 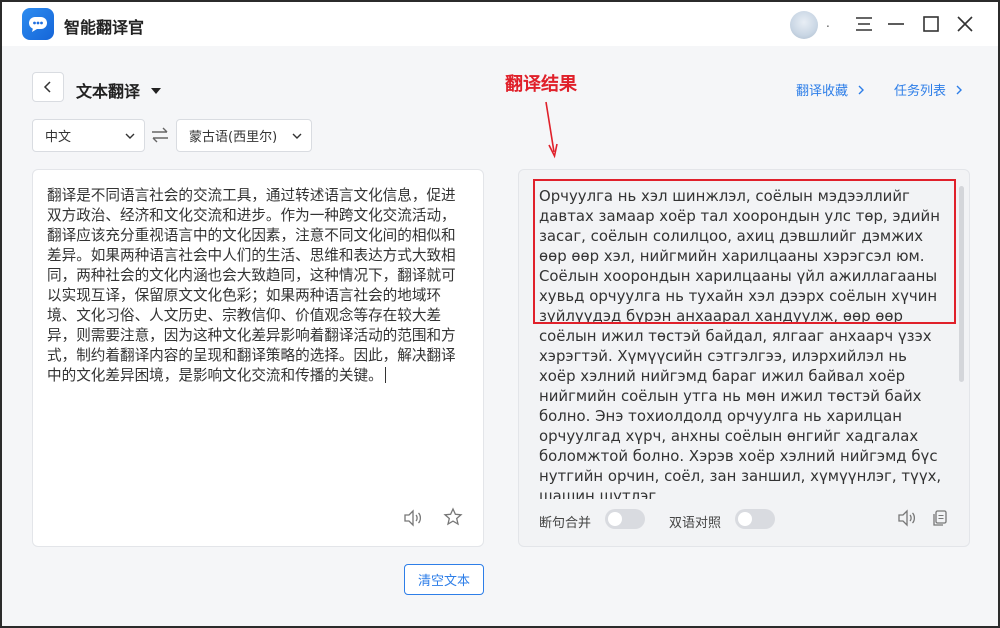 What do you see at coordinates (160, 137) in the screenshot?
I see `swap-languages-icon` at bounding box center [160, 137].